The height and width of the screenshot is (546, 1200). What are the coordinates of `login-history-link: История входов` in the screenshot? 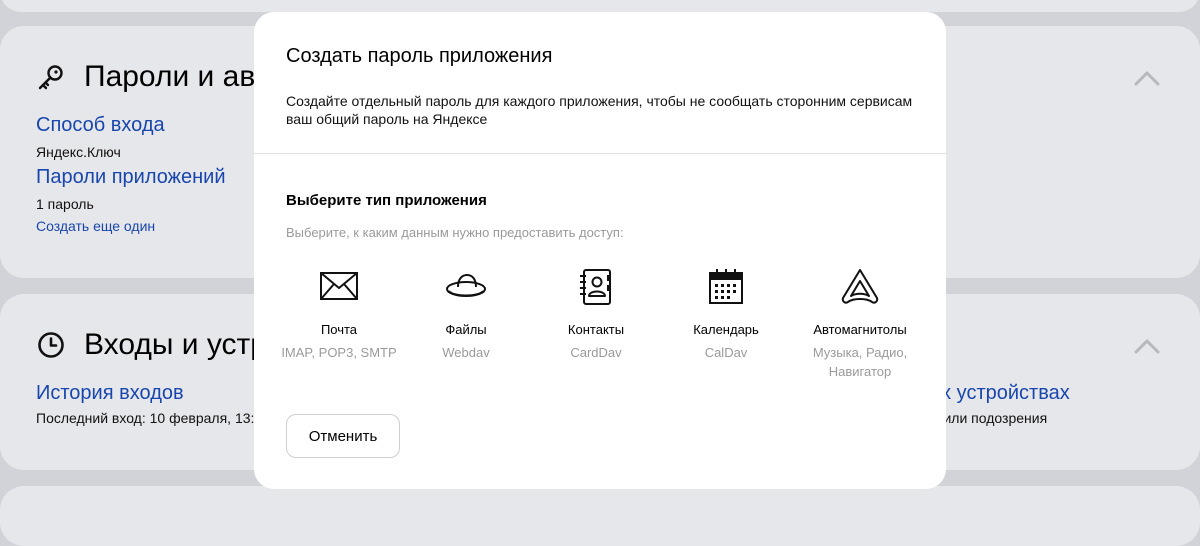 It's located at (110, 393).